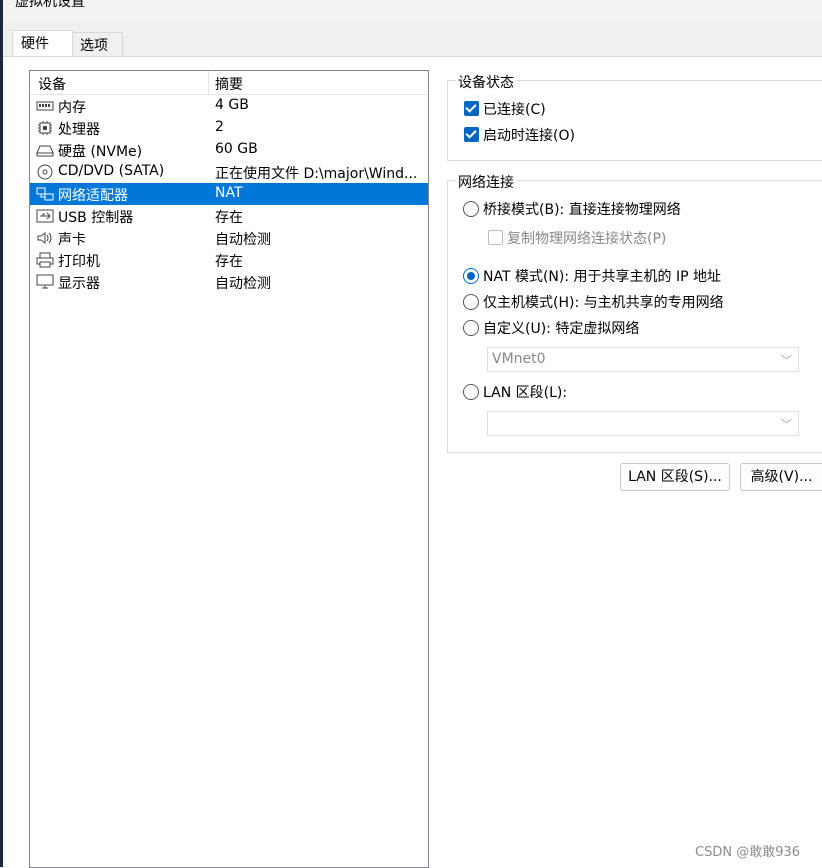 The image size is (822, 868). What do you see at coordinates (486, 82) in the screenshot?
I see `device-status-title: 设备状态` at bounding box center [486, 82].